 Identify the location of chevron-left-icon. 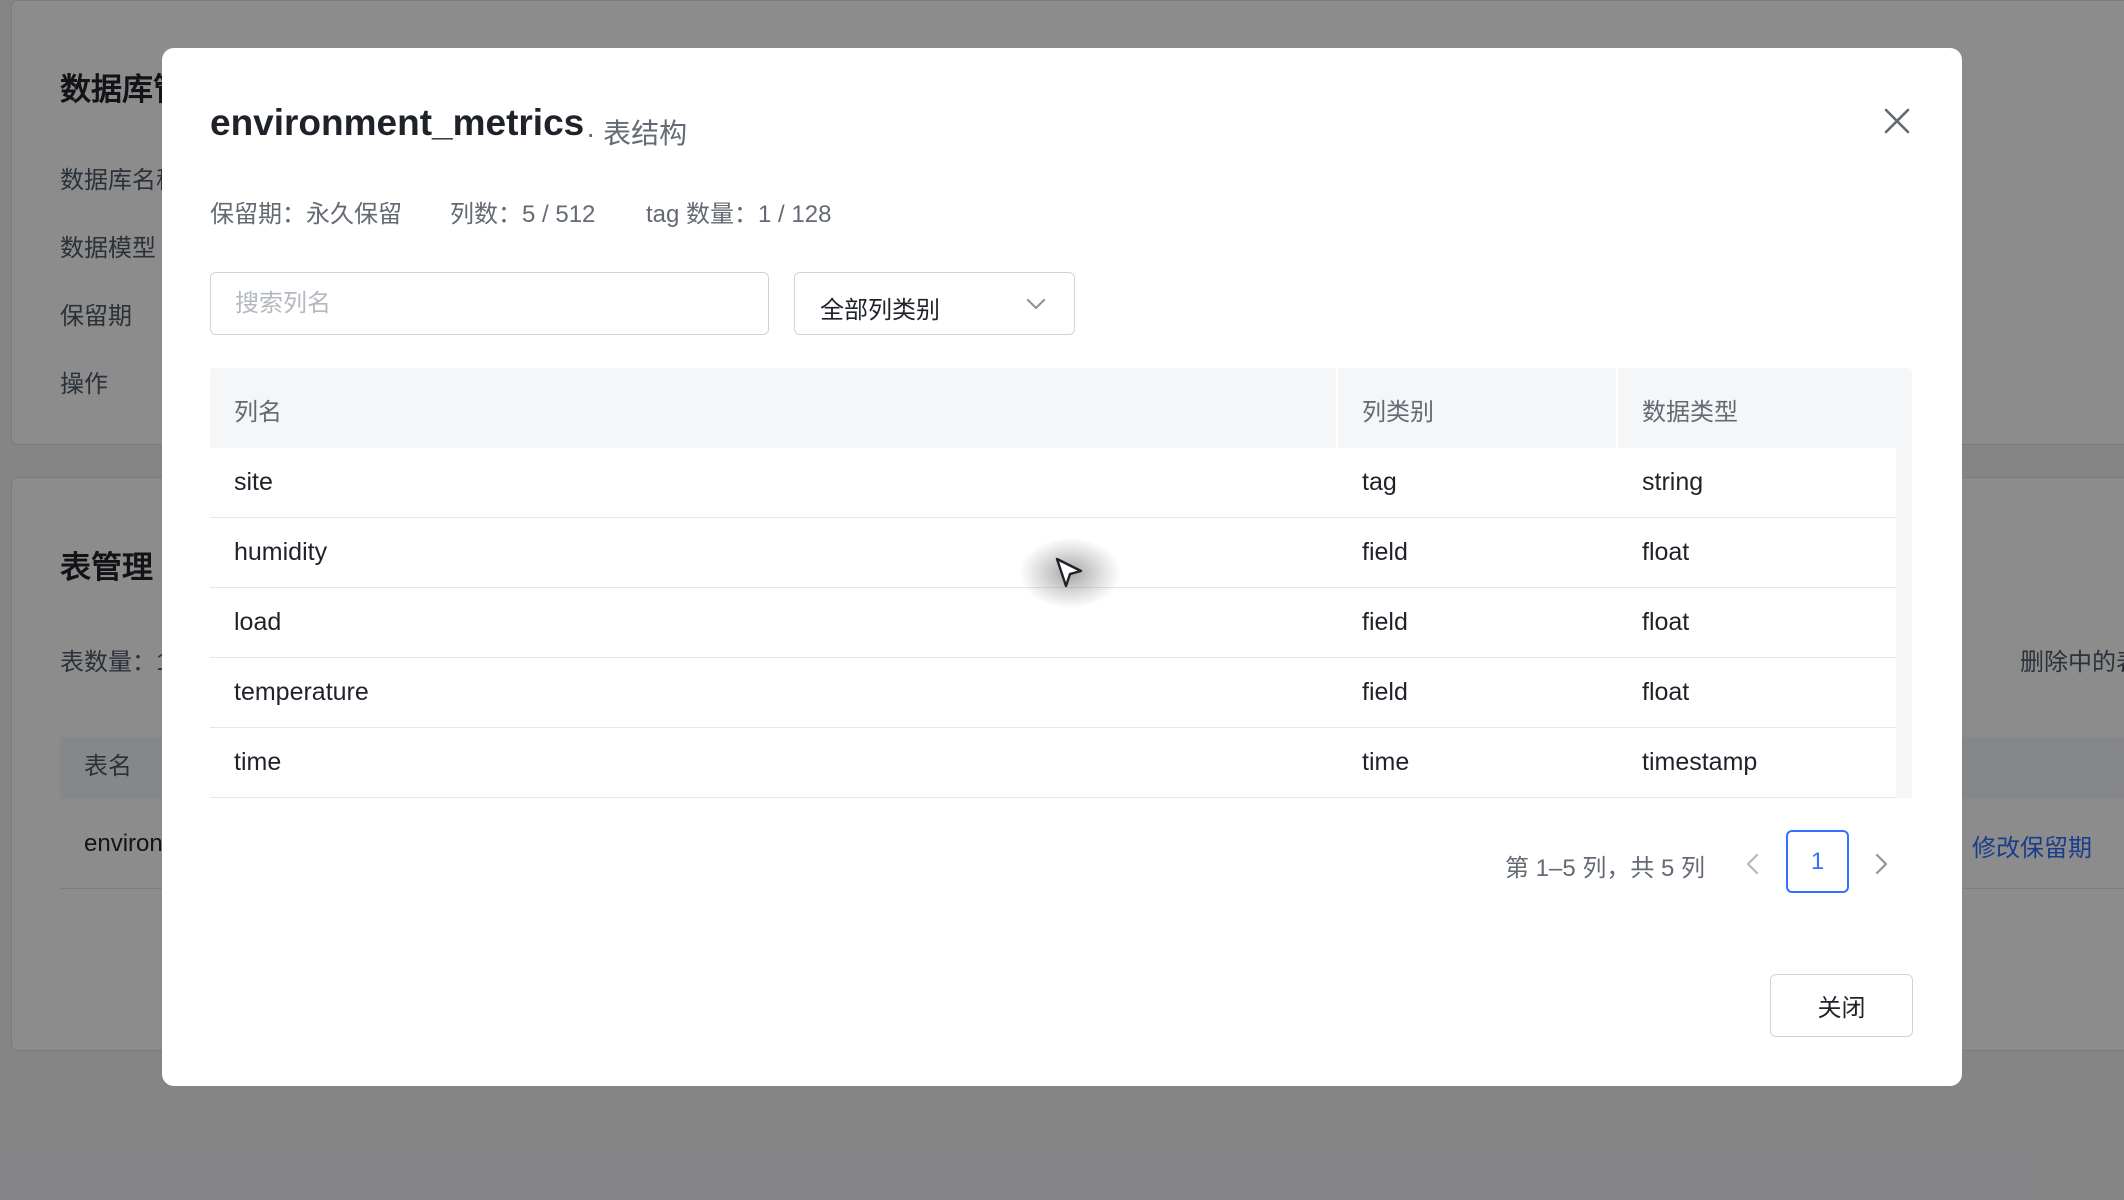
(1753, 864).